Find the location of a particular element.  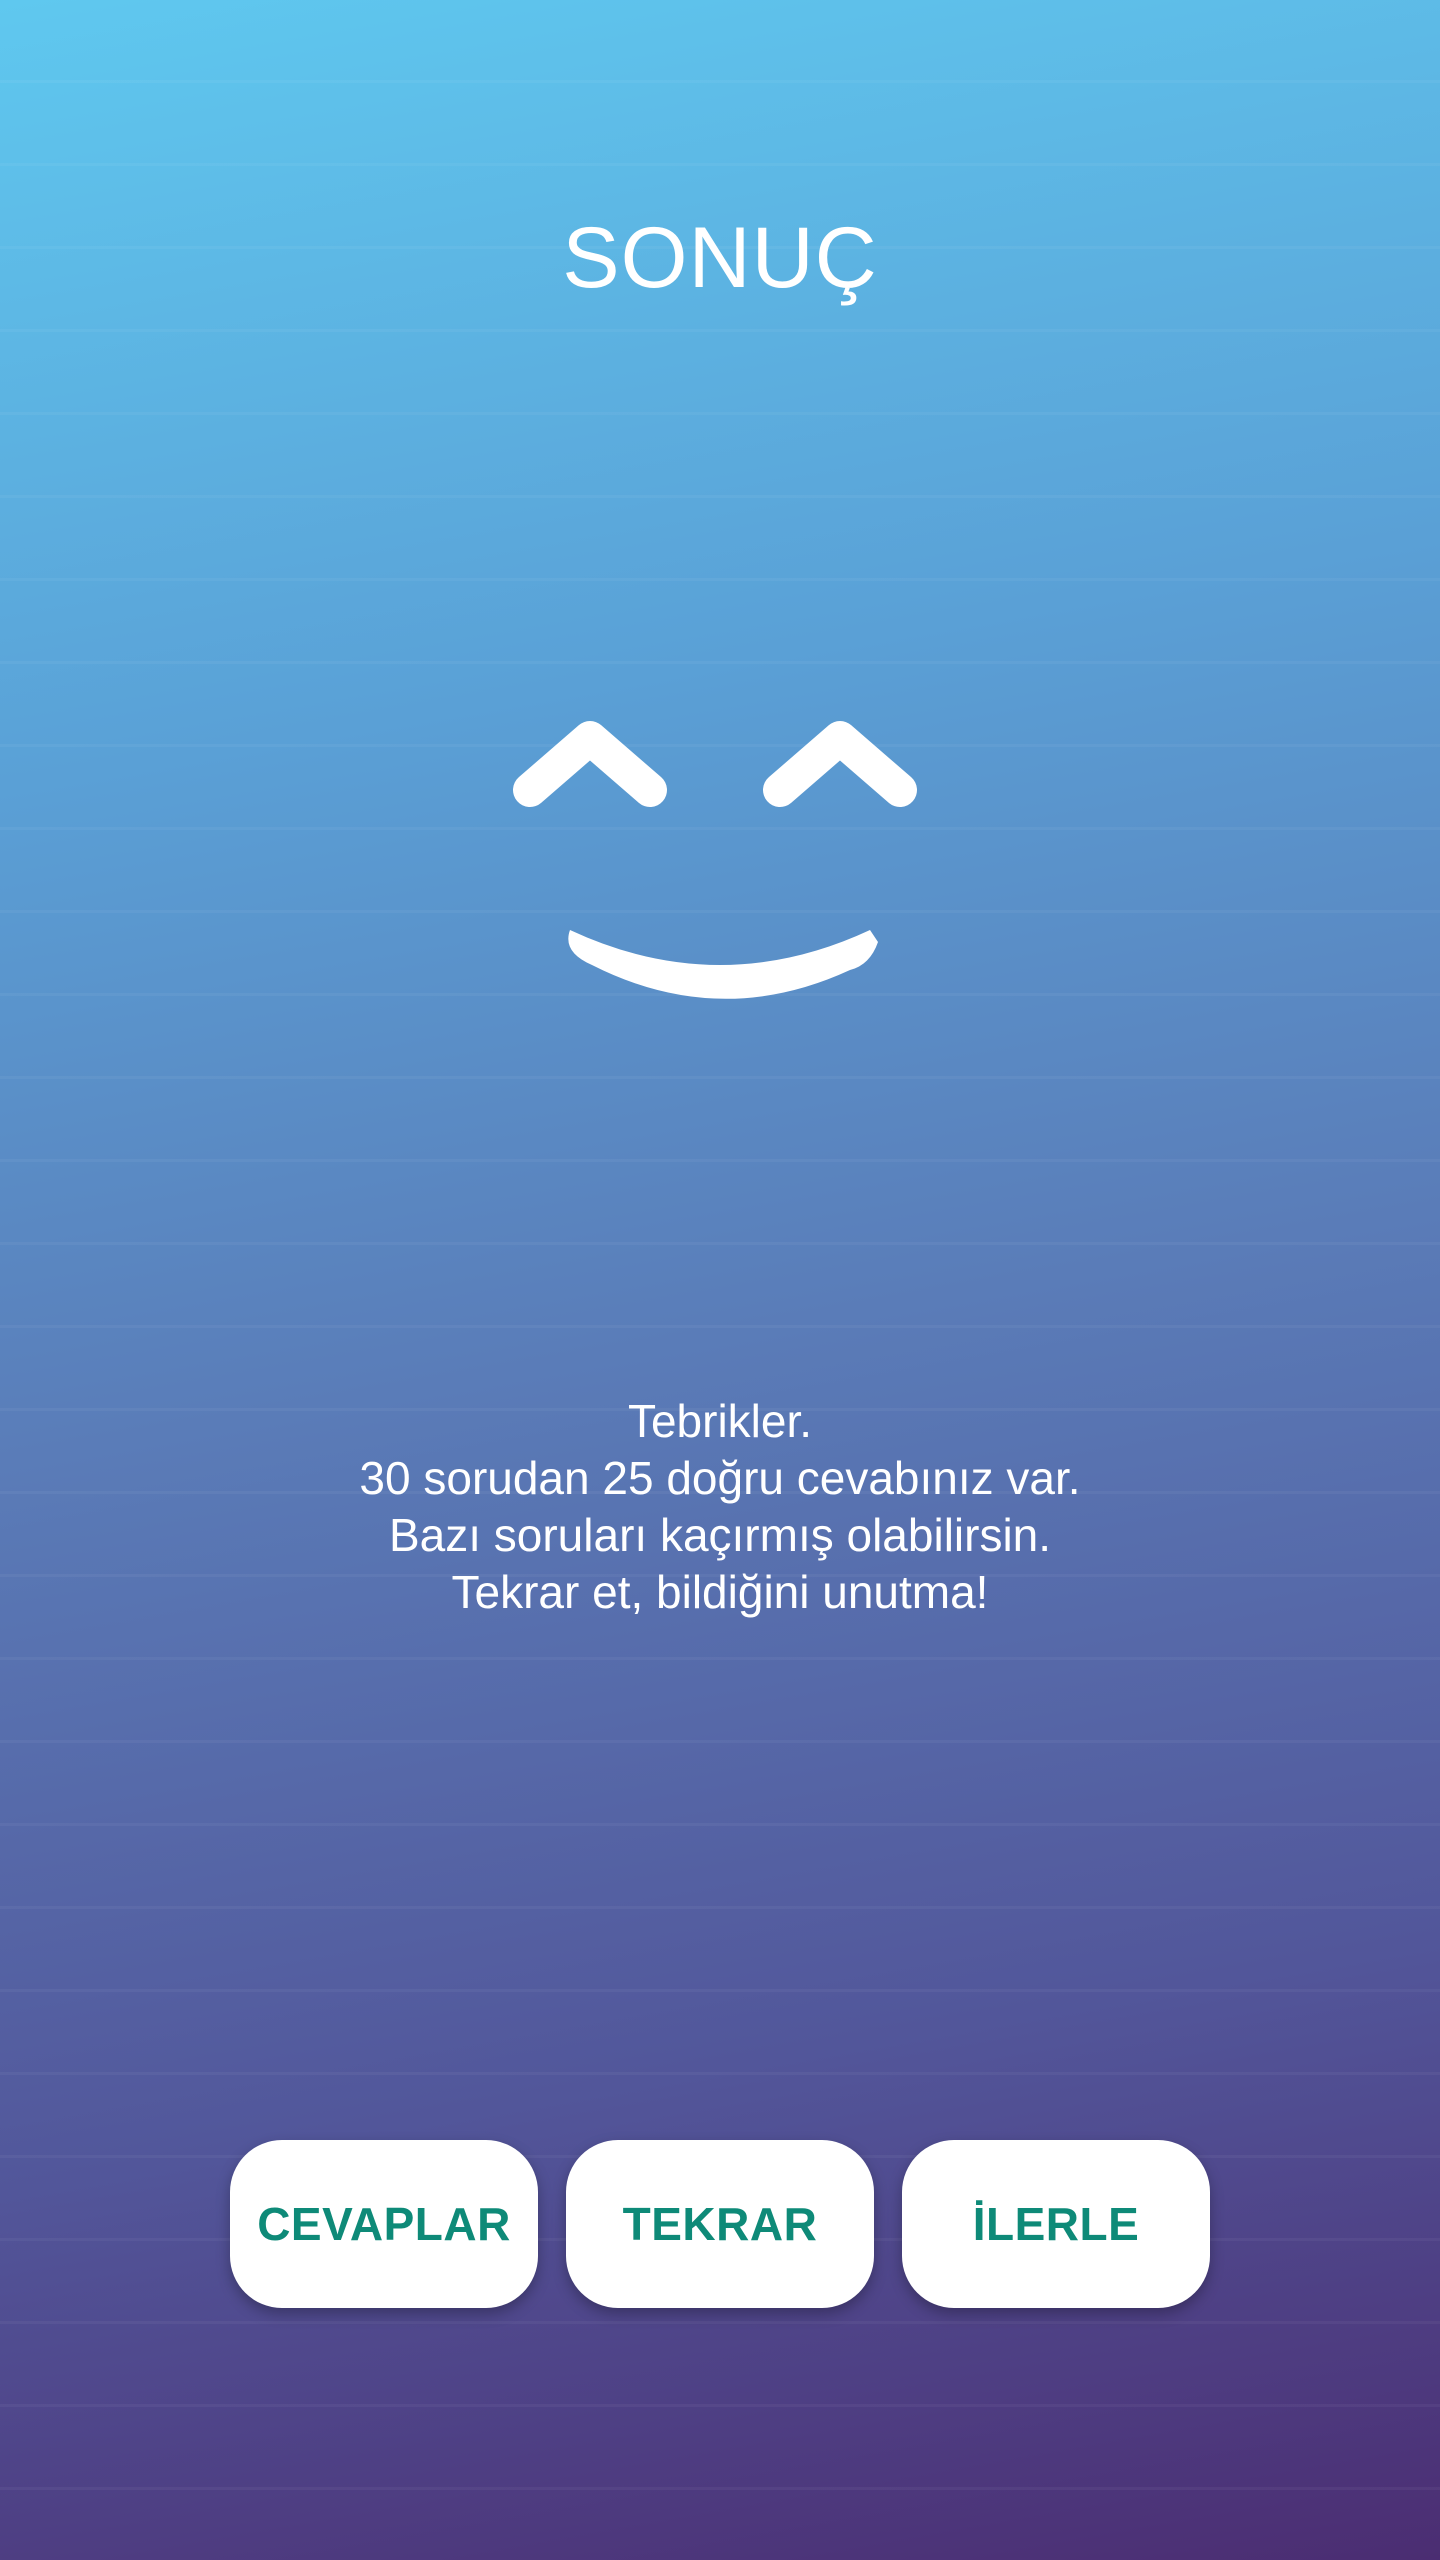

right-eye-icon is located at coordinates (840, 764).